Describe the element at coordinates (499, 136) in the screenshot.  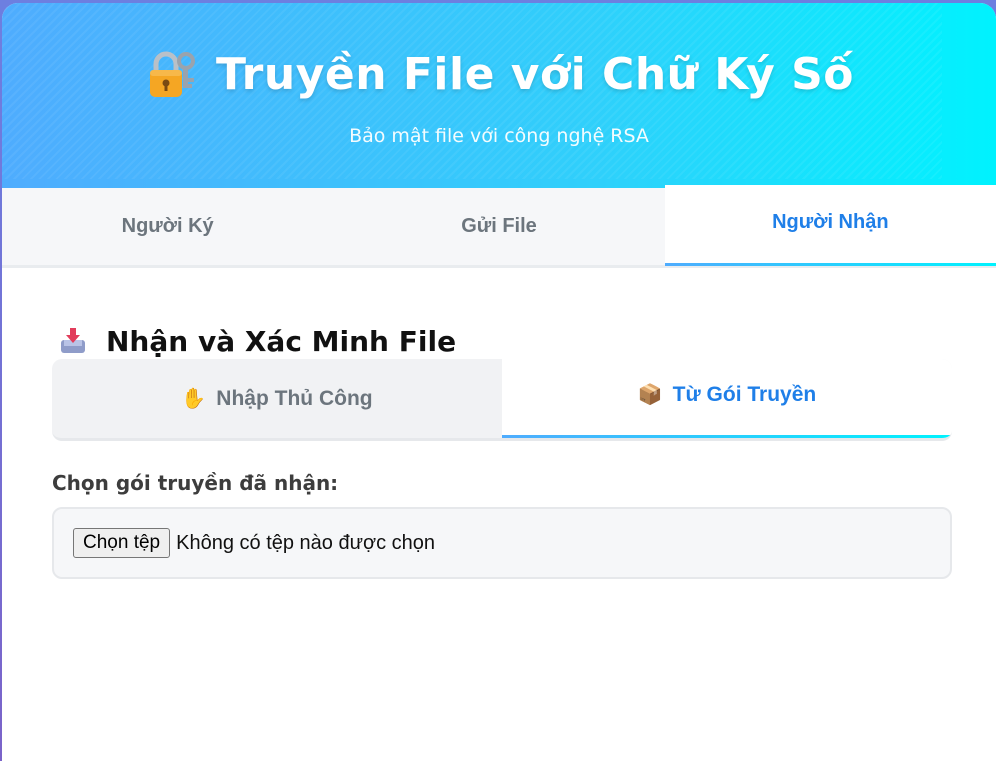
I see `page-subtitle: Bảo mật file với công nghệ RSA` at that location.